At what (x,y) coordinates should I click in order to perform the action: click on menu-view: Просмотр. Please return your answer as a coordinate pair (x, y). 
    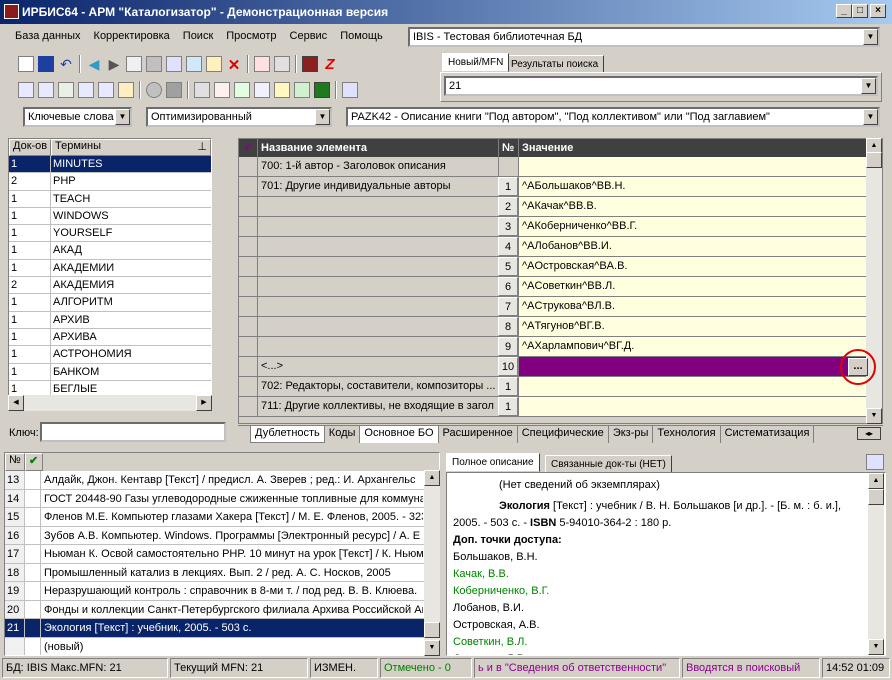
    Looking at the image, I should click on (250, 36).